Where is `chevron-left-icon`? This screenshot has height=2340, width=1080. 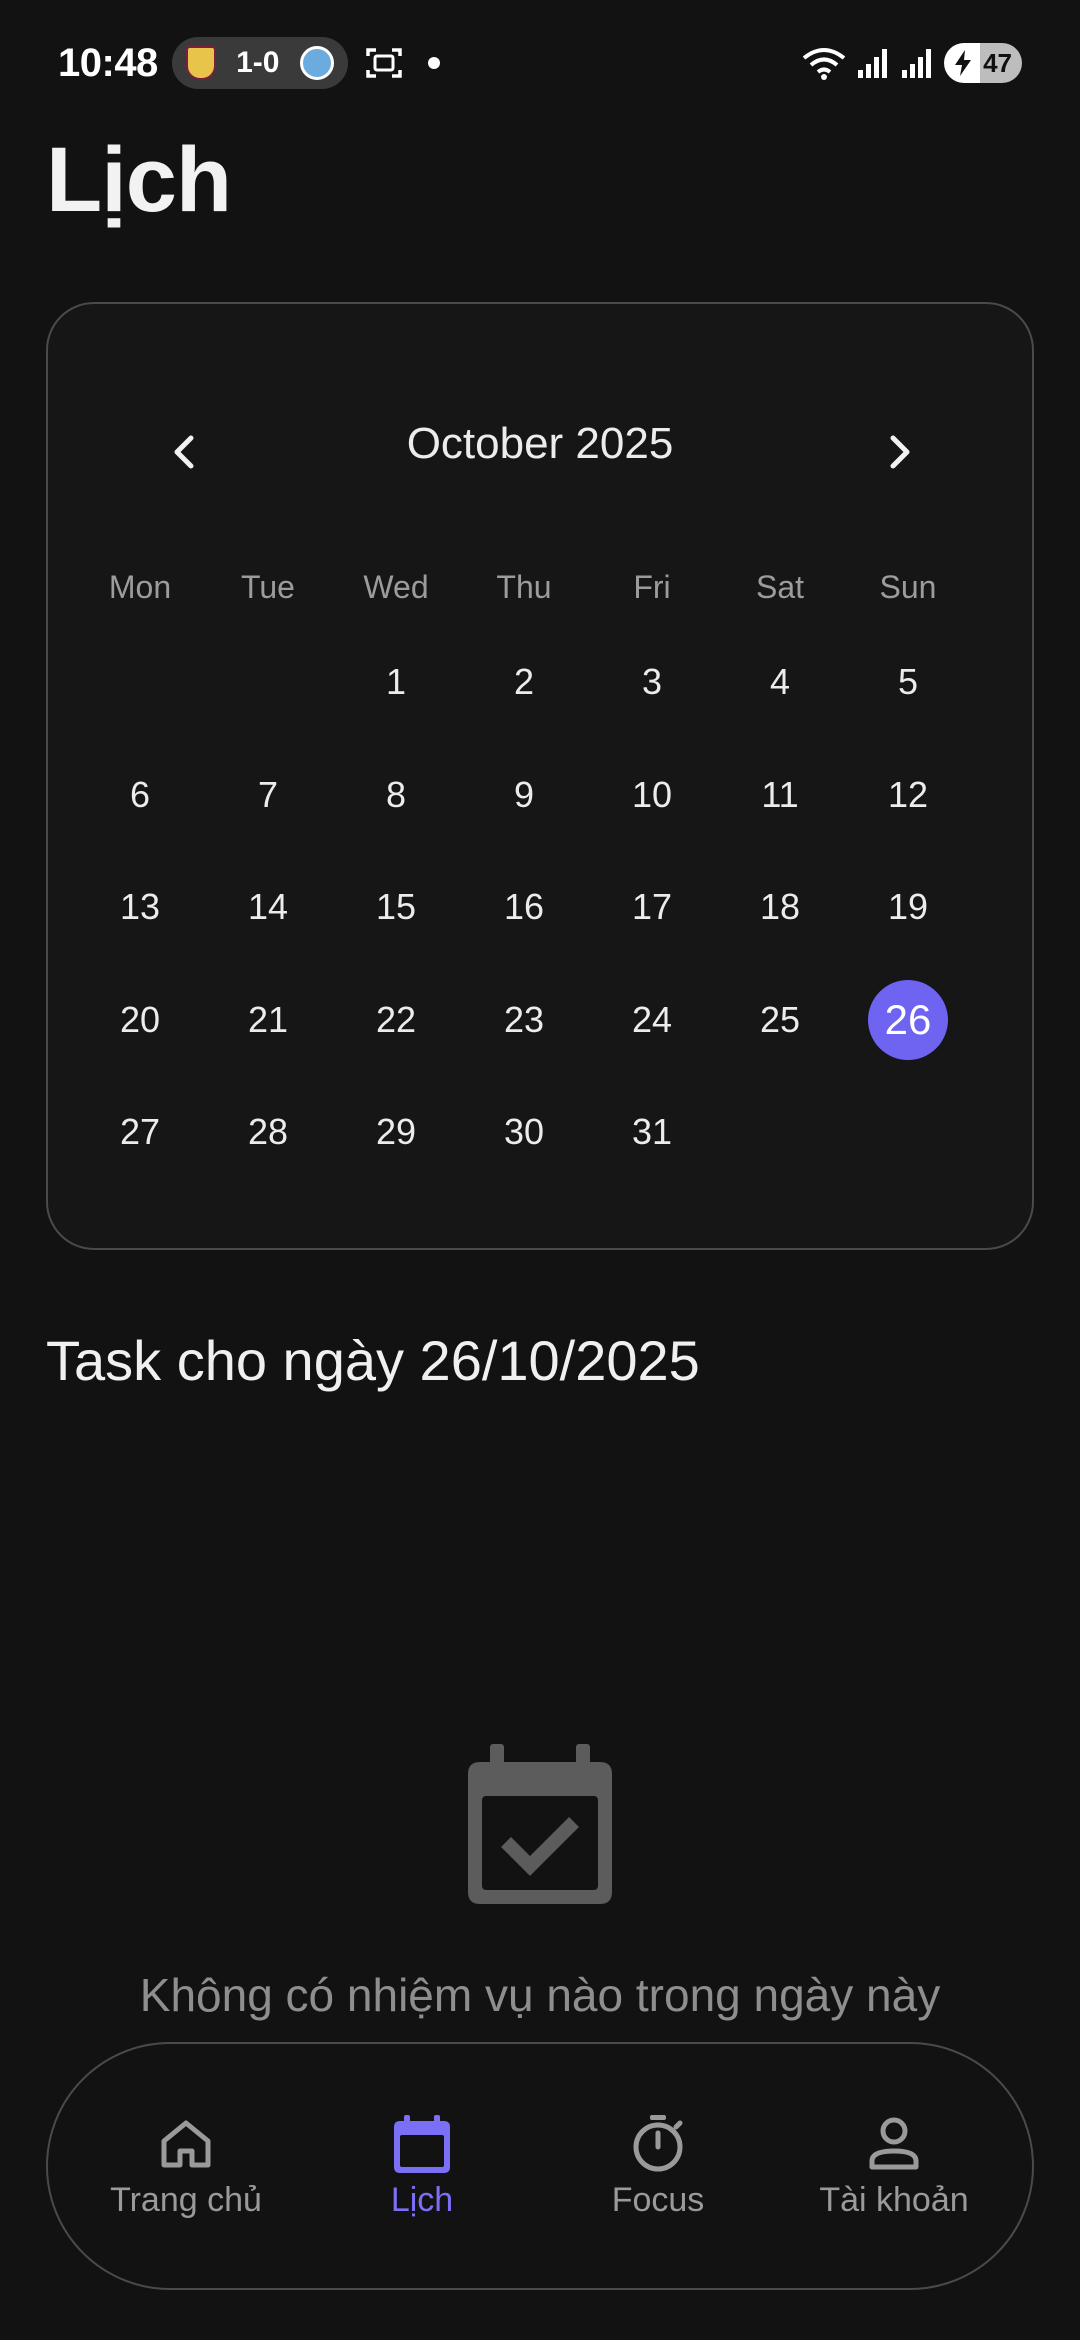 chevron-left-icon is located at coordinates (184, 452).